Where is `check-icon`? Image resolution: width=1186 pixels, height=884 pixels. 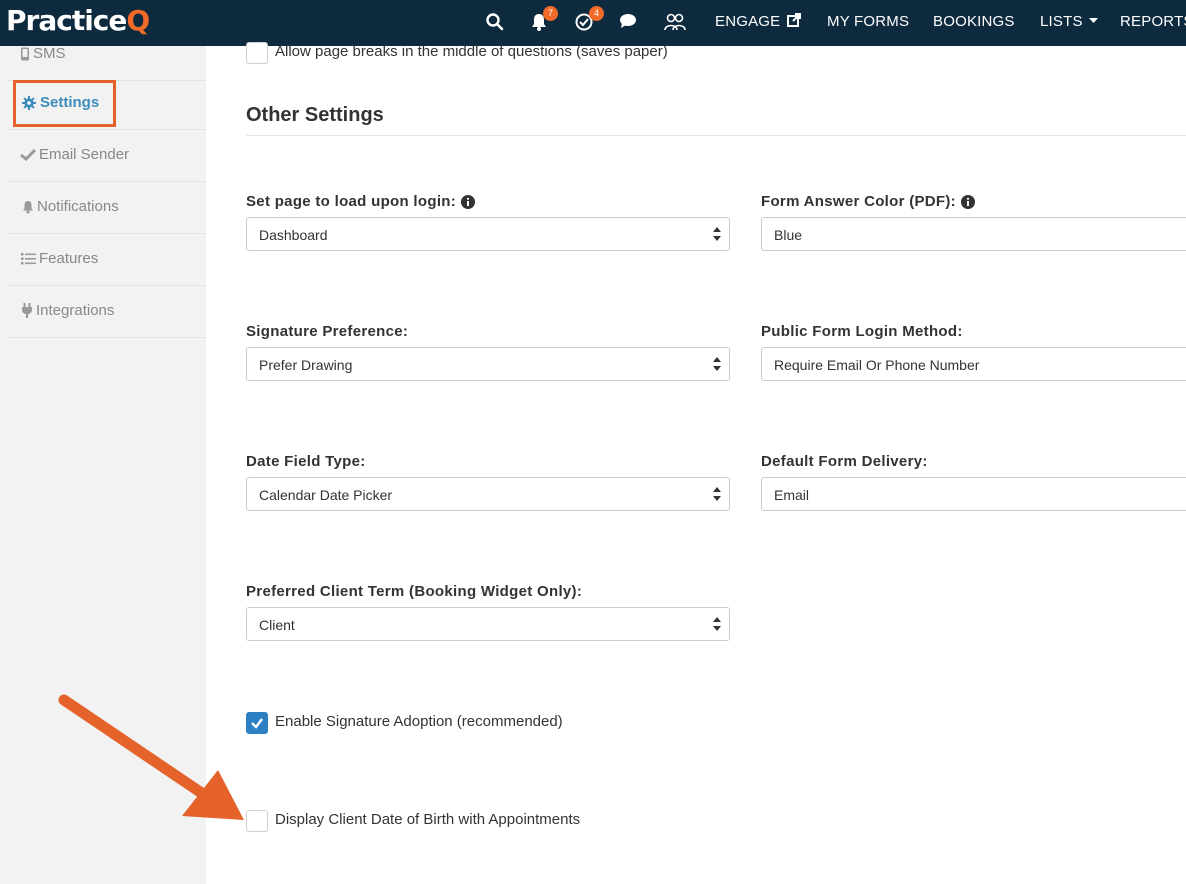 check-icon is located at coordinates (28, 154).